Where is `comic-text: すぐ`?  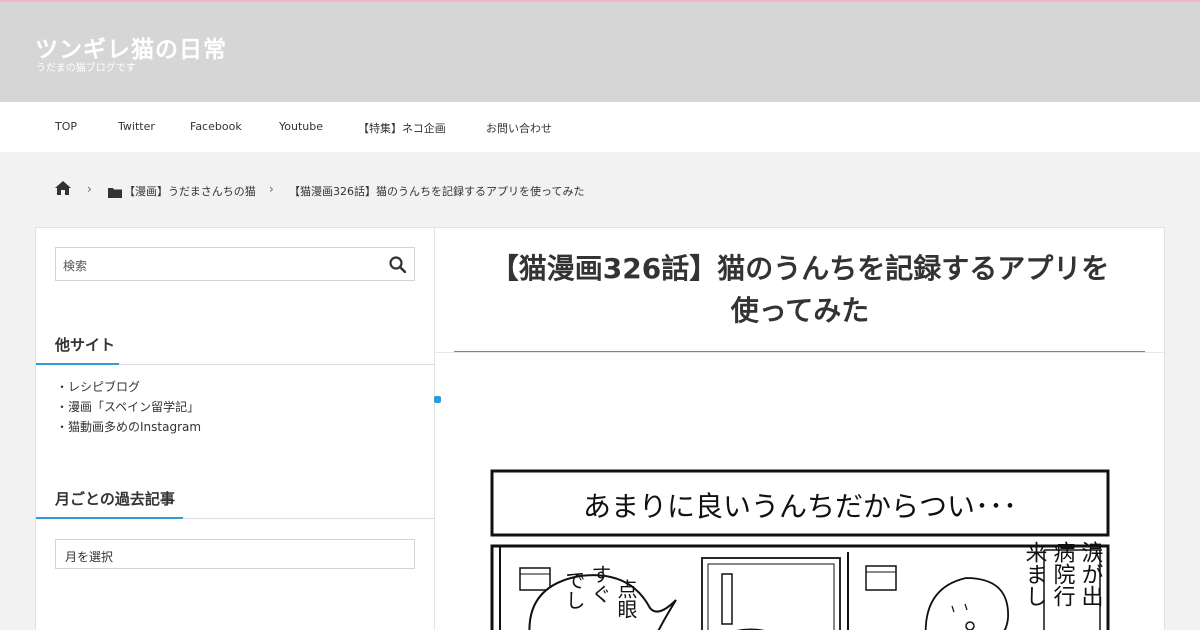 comic-text: すぐ is located at coordinates (600, 584).